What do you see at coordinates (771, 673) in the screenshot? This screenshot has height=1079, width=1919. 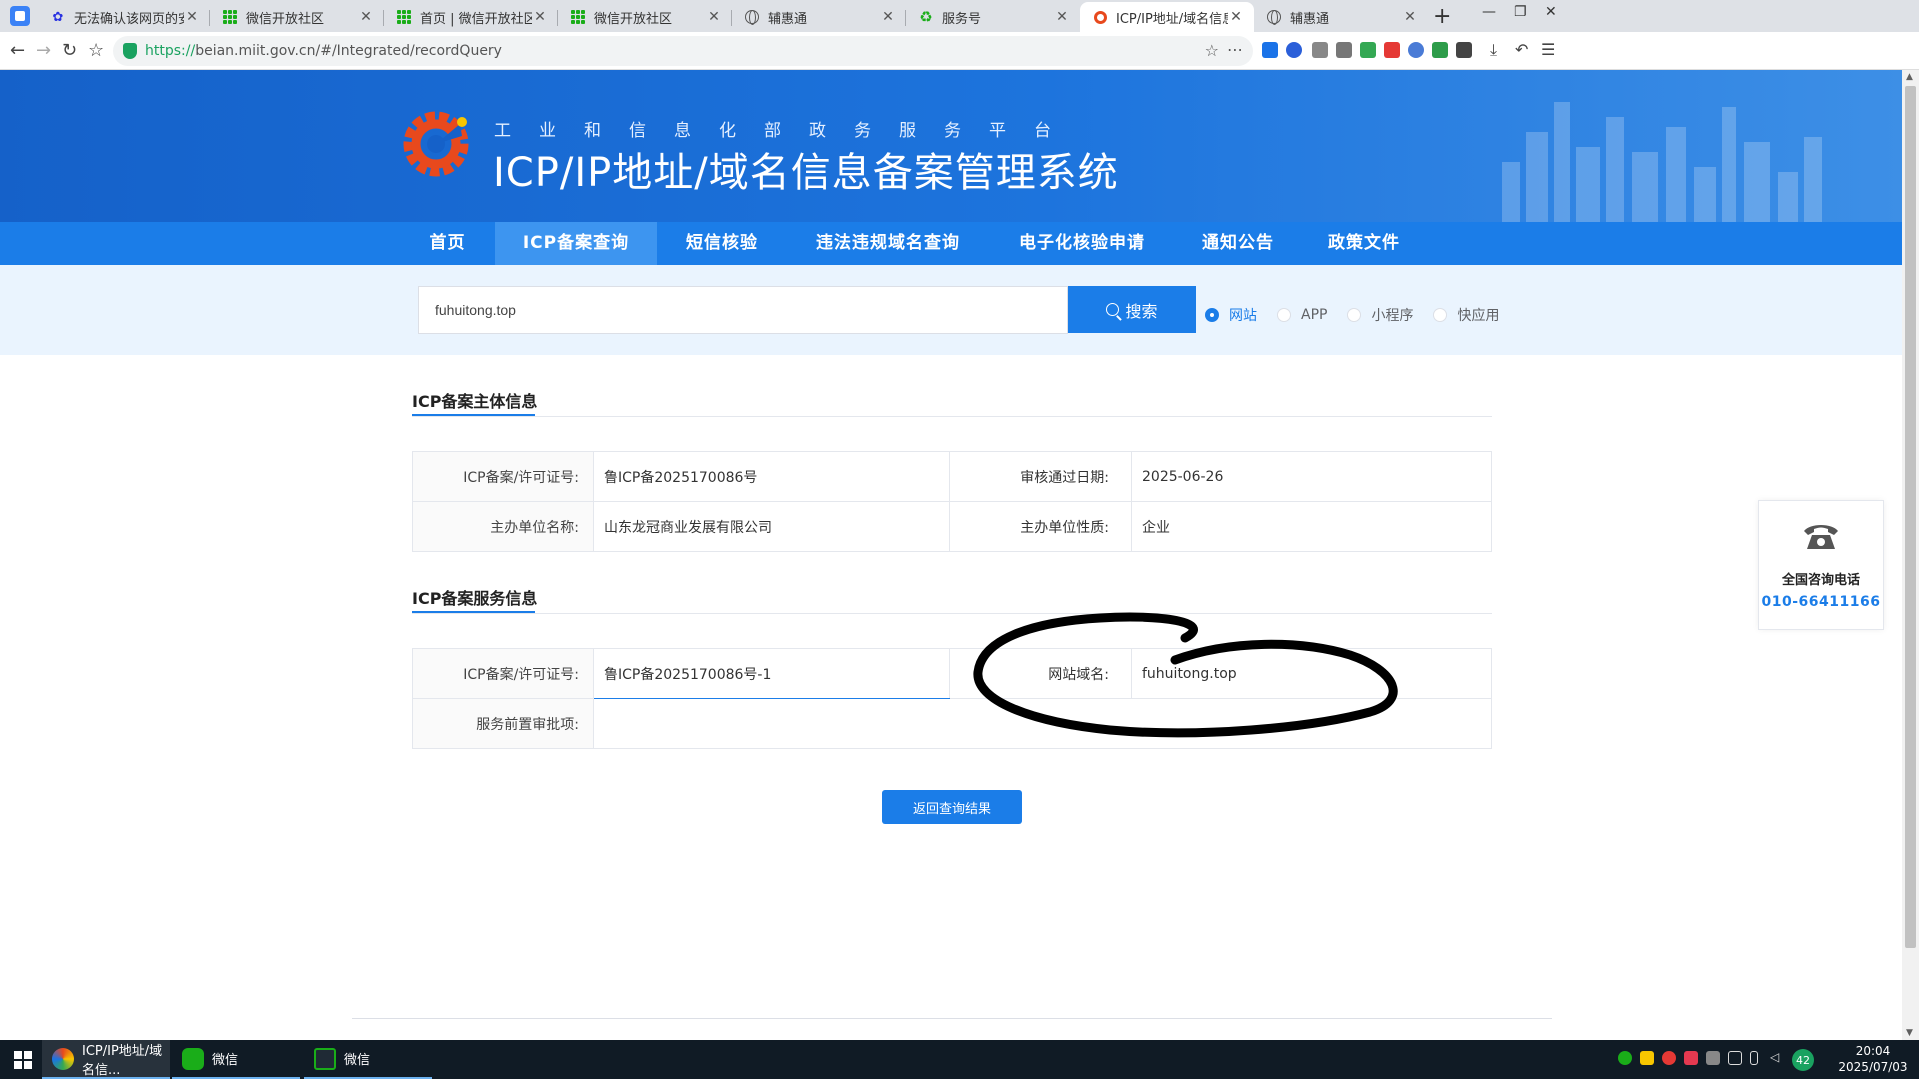 I see `service-license-value: 鲁ICP备2025170086号-1` at bounding box center [771, 673].